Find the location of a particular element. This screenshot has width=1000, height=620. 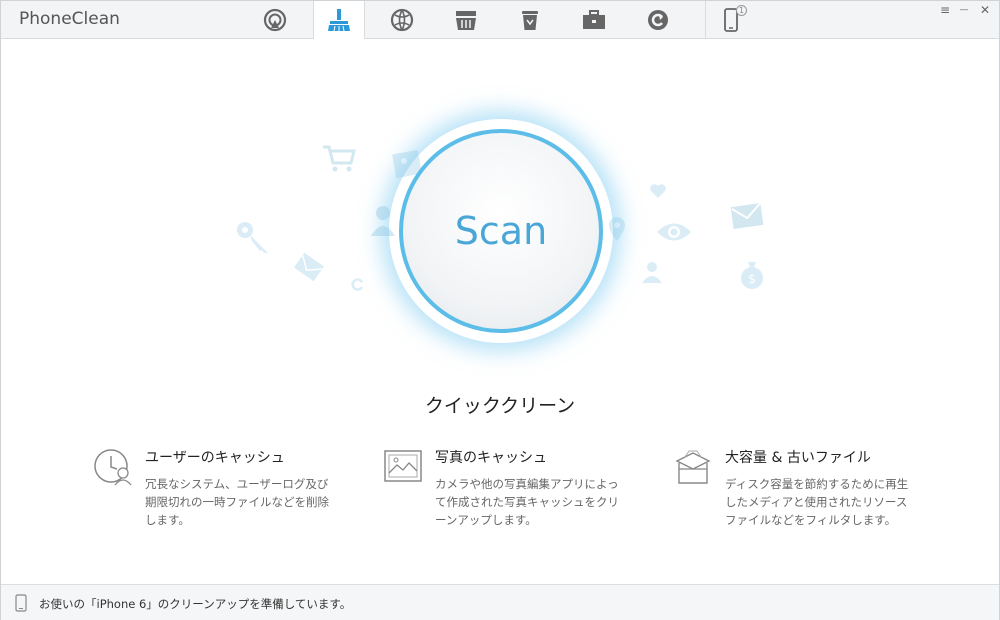

status-bar: お使いの「iPhone 6」のクリーンアップを準備しています。 is located at coordinates (500, 602).